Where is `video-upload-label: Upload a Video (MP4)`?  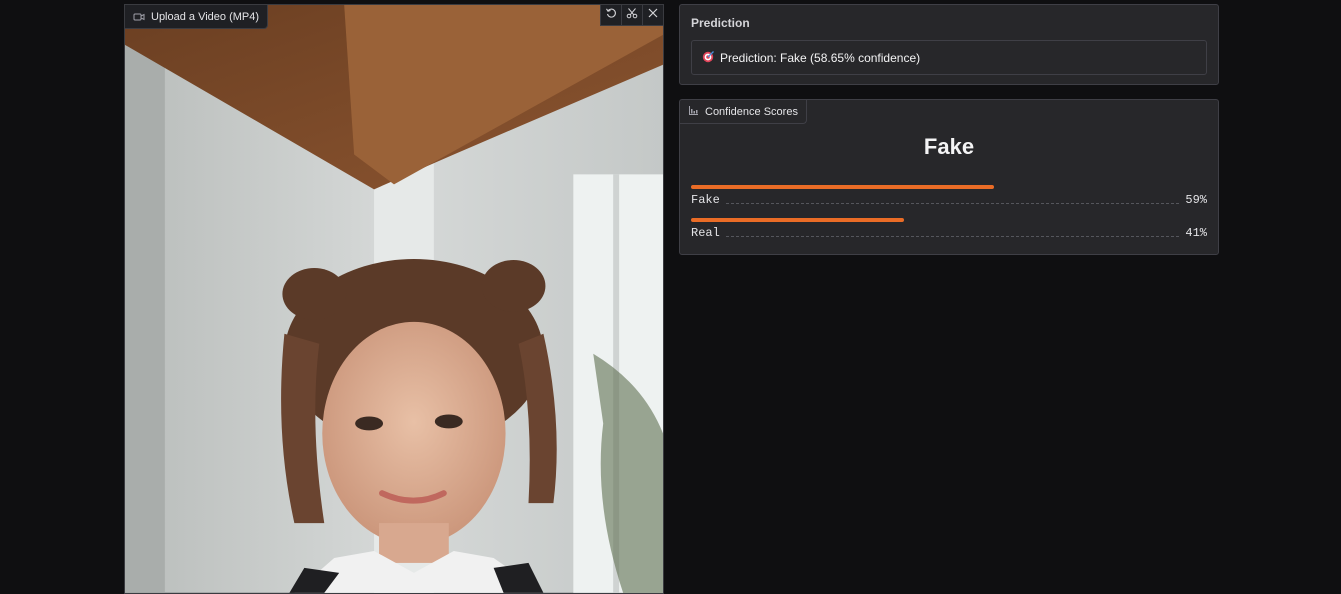 video-upload-label: Upload a Video (MP4) is located at coordinates (197, 17).